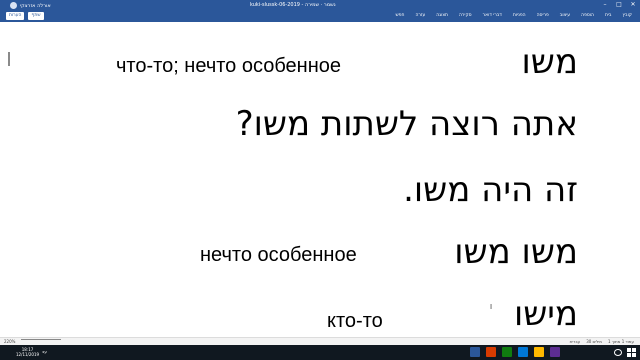  Describe the element at coordinates (229, 66) in the screenshot. I see `russian-line-1: что-то; нечто особенное` at that location.